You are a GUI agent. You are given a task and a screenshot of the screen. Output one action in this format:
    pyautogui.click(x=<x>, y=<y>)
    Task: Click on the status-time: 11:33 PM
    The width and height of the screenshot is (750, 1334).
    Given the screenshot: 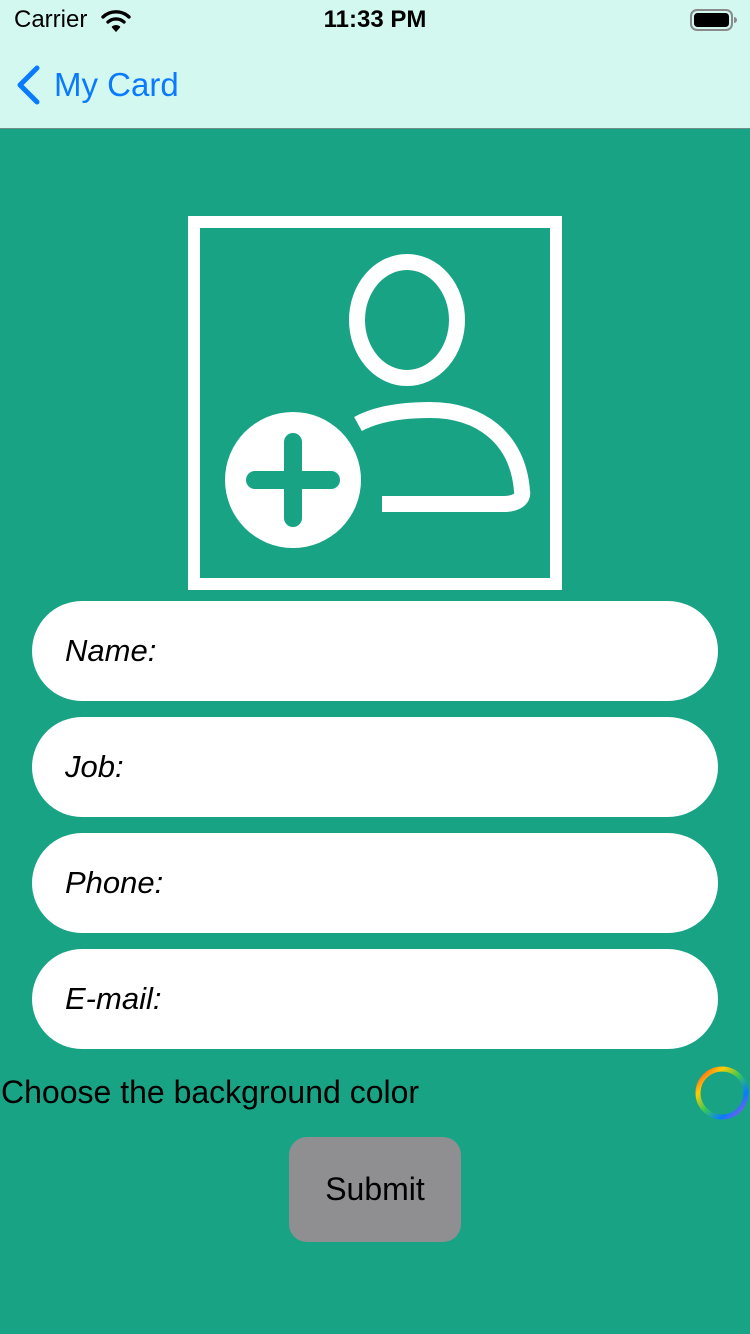 What is the action you would take?
    pyautogui.click(x=375, y=19)
    